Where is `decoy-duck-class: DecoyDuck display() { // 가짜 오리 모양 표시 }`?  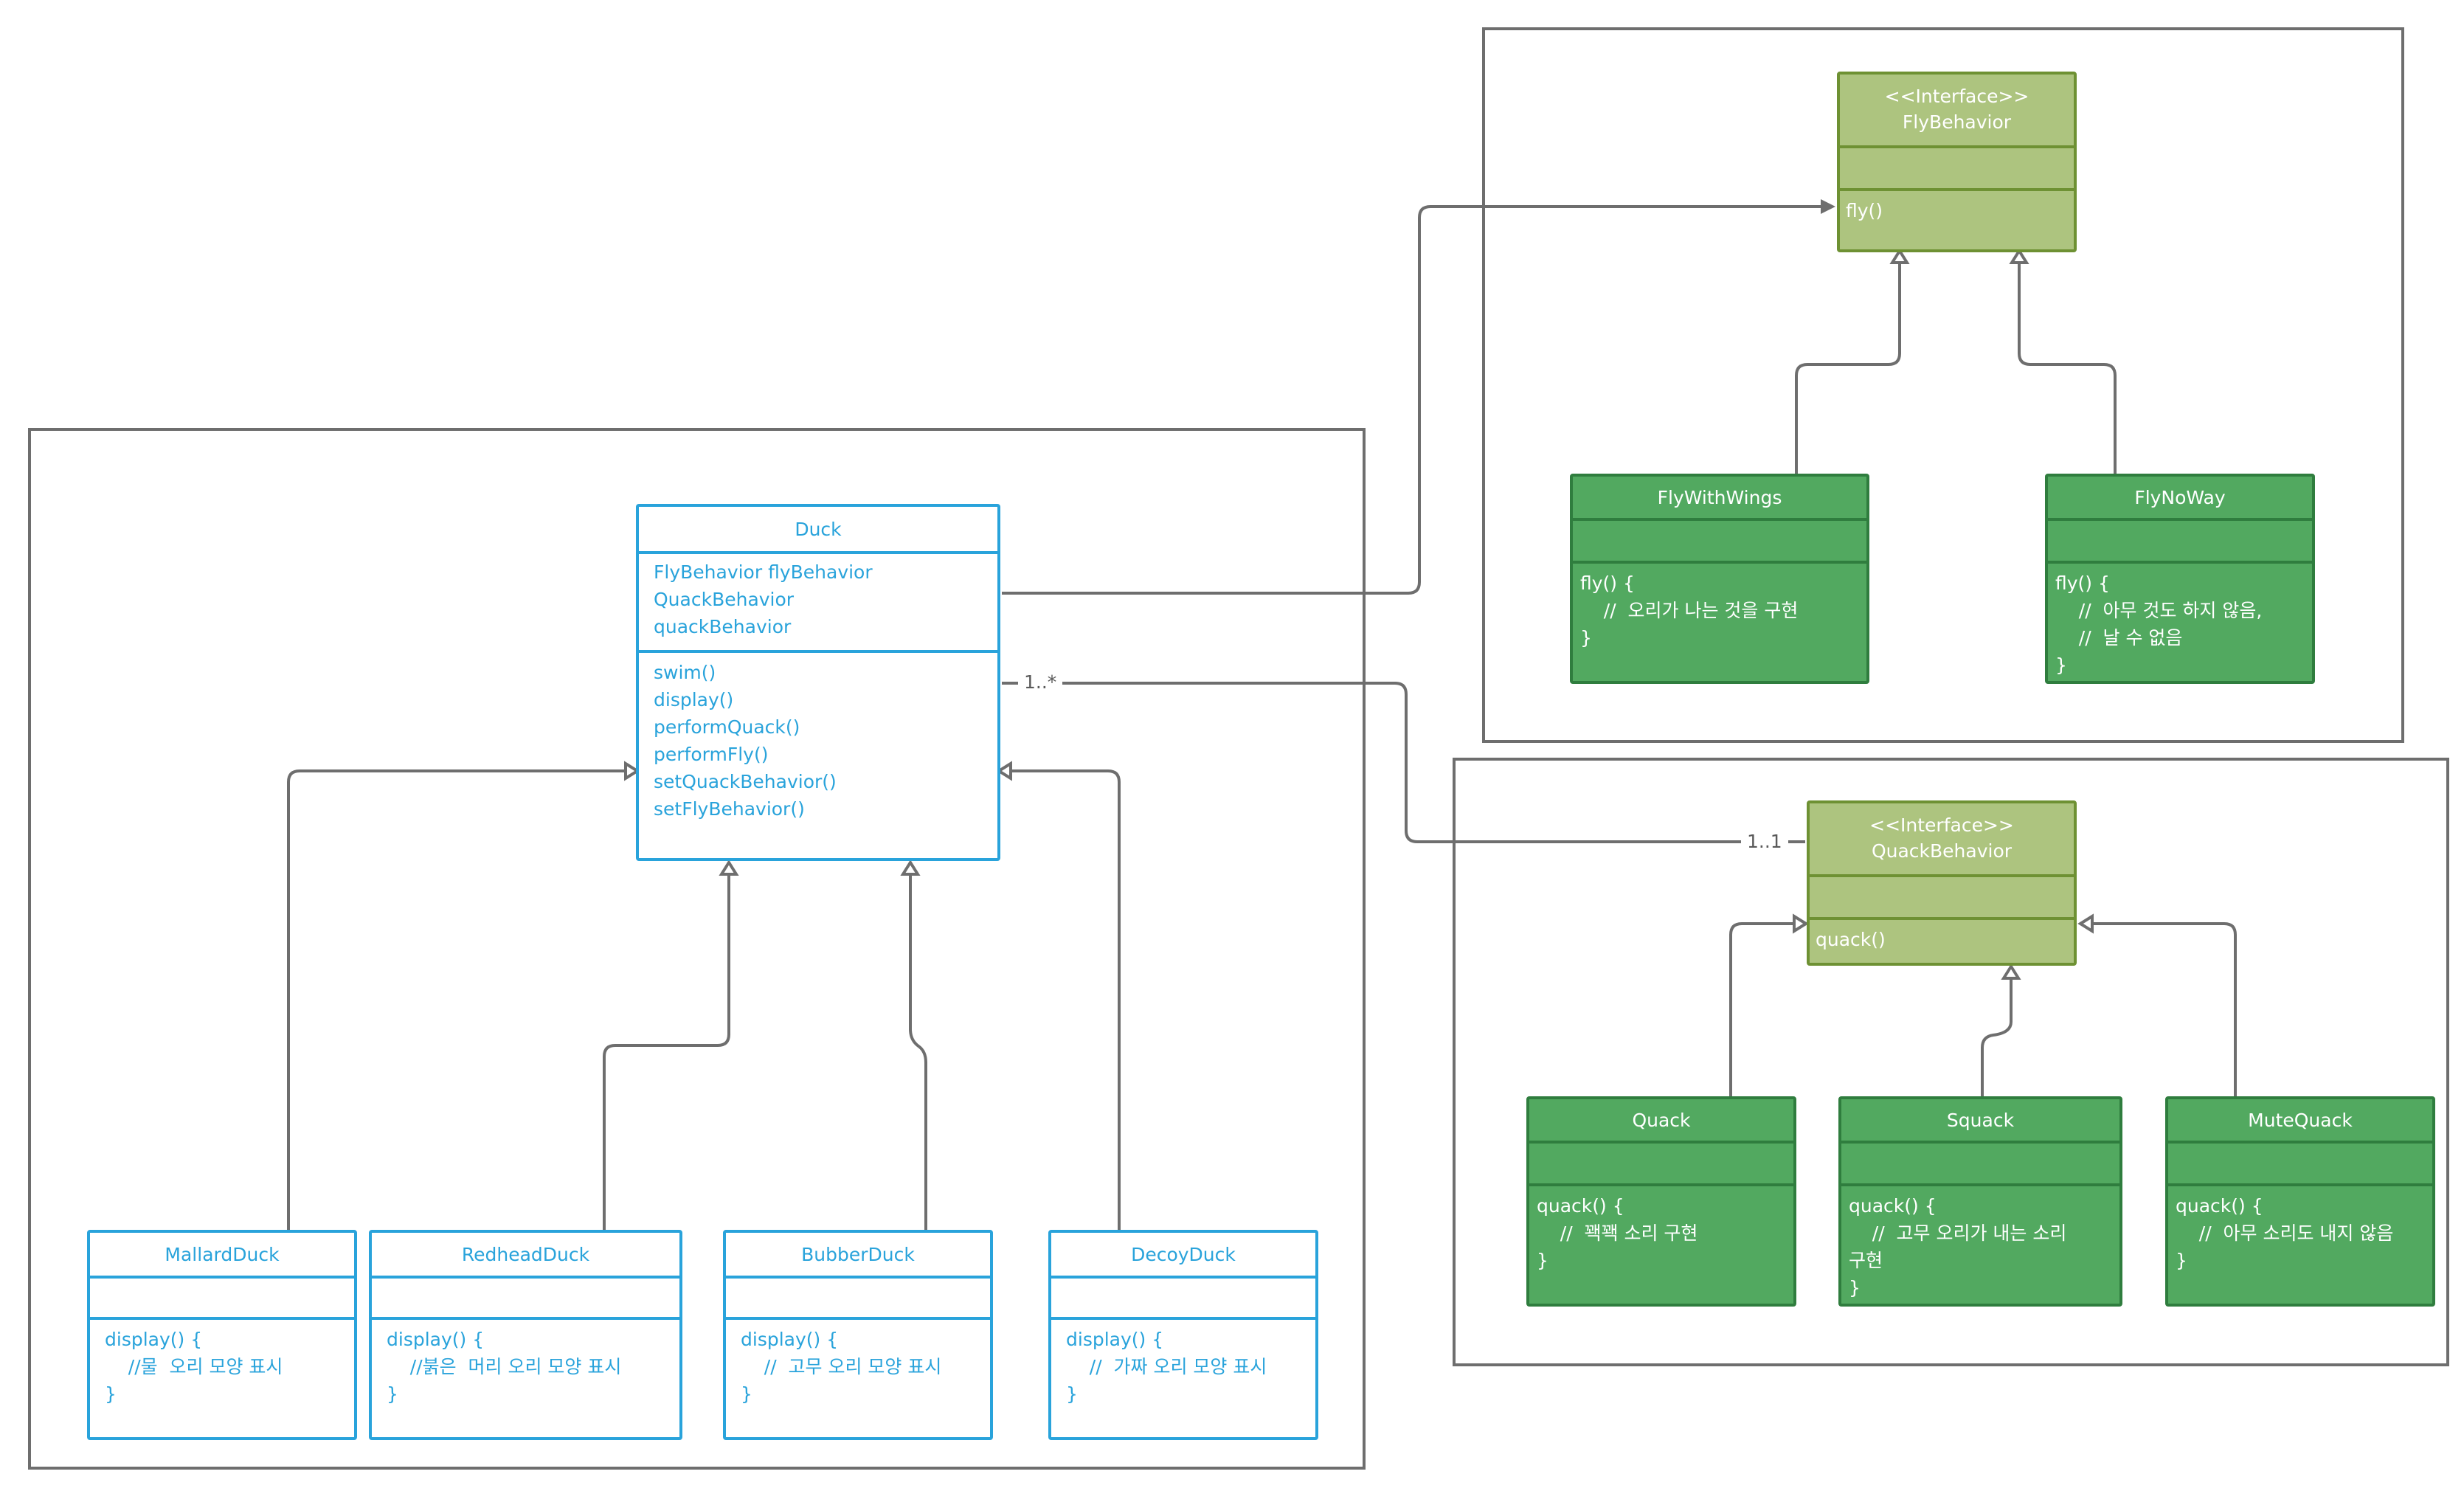
decoy-duck-class: DecoyDuck display() { // 가짜 오리 모양 표시 } is located at coordinates (1183, 1335).